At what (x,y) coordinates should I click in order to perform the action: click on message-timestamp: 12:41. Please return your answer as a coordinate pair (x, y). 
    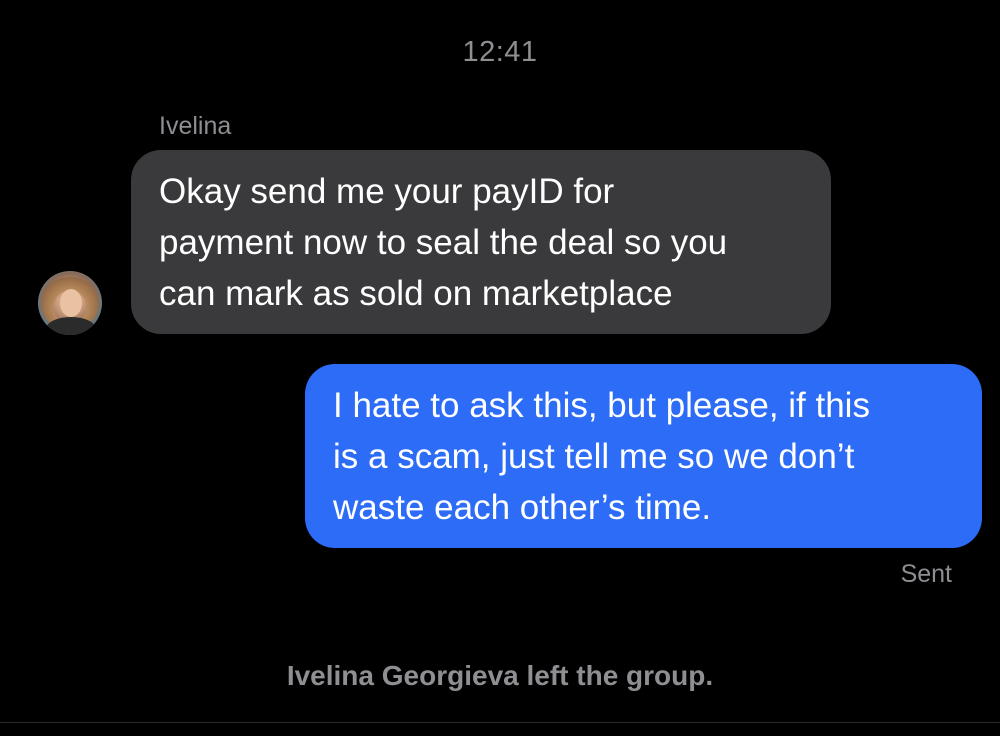
    Looking at the image, I should click on (500, 52).